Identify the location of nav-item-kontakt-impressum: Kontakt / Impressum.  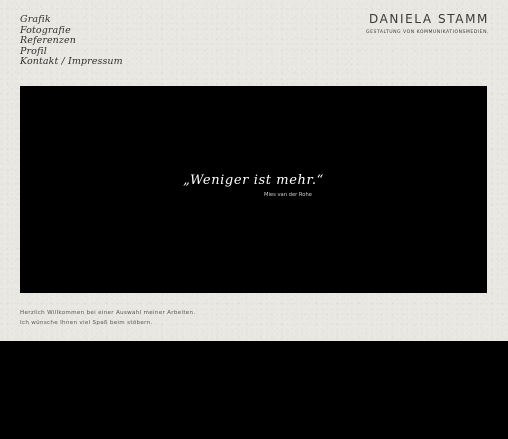
(71, 62).